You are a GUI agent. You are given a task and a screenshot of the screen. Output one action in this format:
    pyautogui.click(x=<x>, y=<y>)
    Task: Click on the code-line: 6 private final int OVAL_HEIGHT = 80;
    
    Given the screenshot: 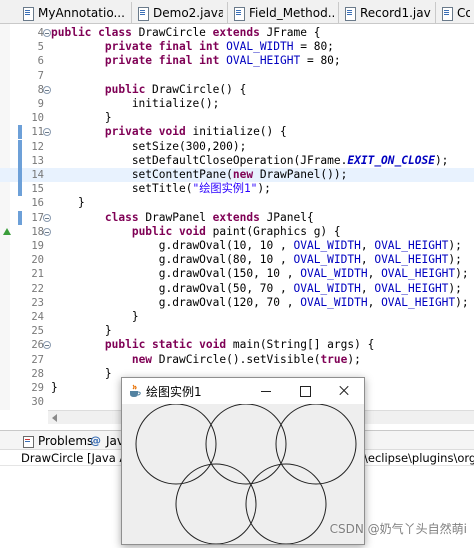 What is the action you would take?
    pyautogui.click(x=237, y=61)
    